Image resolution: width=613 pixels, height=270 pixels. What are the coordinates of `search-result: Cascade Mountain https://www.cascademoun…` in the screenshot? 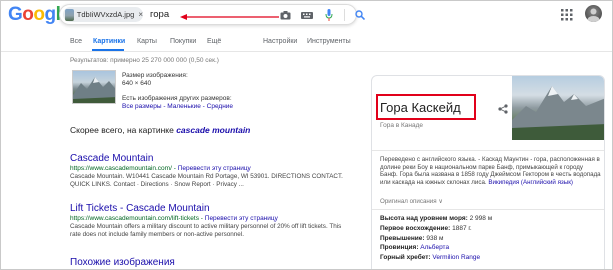 It's located at (210, 171).